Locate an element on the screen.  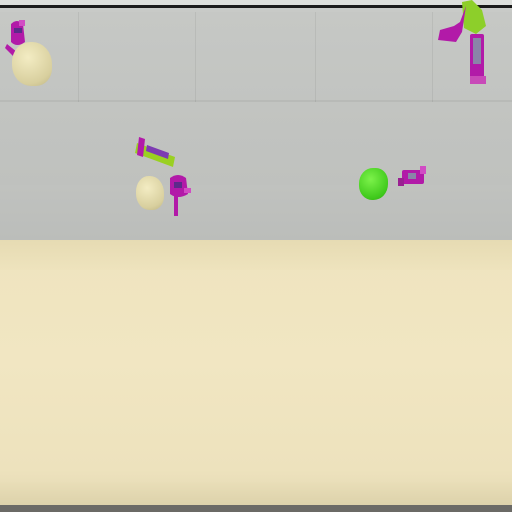
table-bottom-edge is located at coordinates (256, 493).